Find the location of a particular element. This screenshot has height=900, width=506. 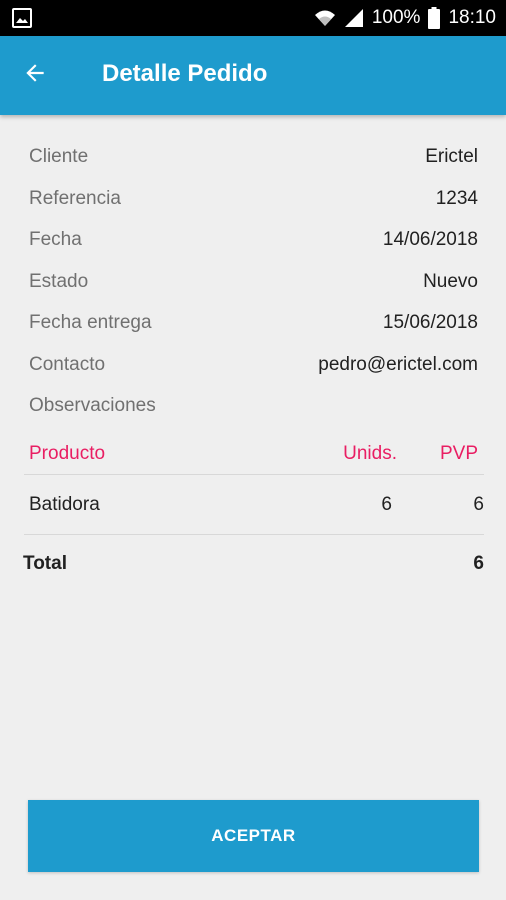

app-bar: Detalle Pedido is located at coordinates (253, 75).